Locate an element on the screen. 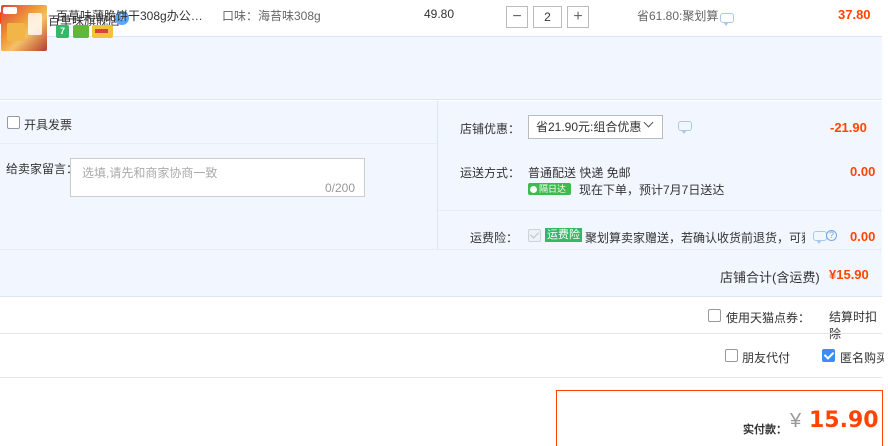 The image size is (888, 446). credit-card-icon is located at coordinates (102, 31).